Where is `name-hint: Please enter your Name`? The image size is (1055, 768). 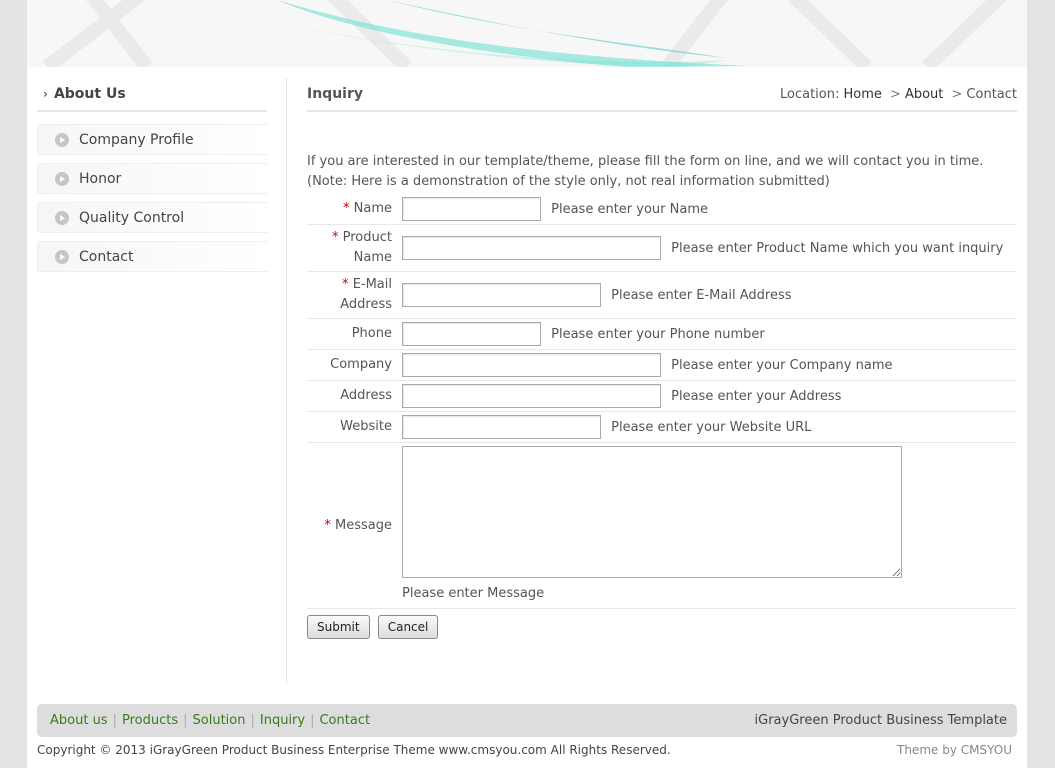
name-hint: Please enter your Name is located at coordinates (629, 209).